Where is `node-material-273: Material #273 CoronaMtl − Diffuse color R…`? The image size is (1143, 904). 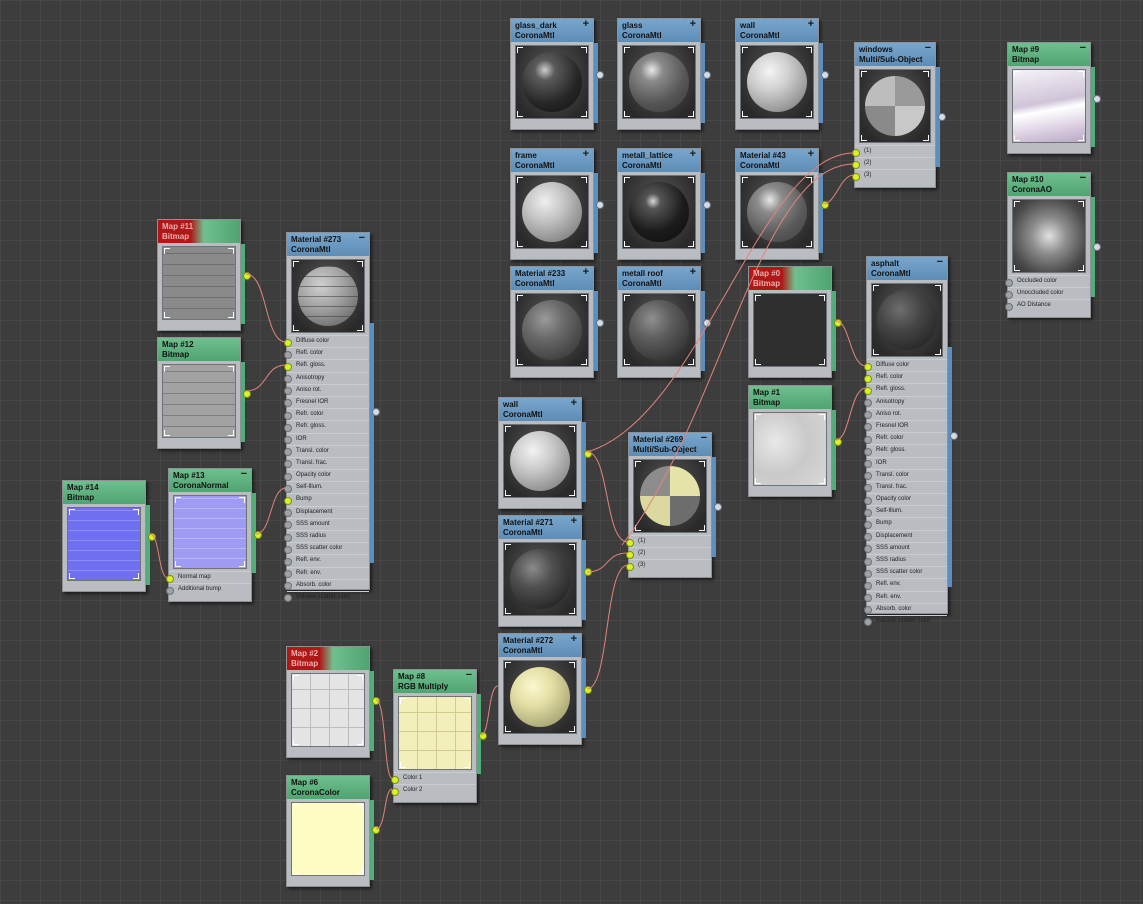
node-material-273: Material #273 CoronaMtl − Diffuse color R… is located at coordinates (332, 417).